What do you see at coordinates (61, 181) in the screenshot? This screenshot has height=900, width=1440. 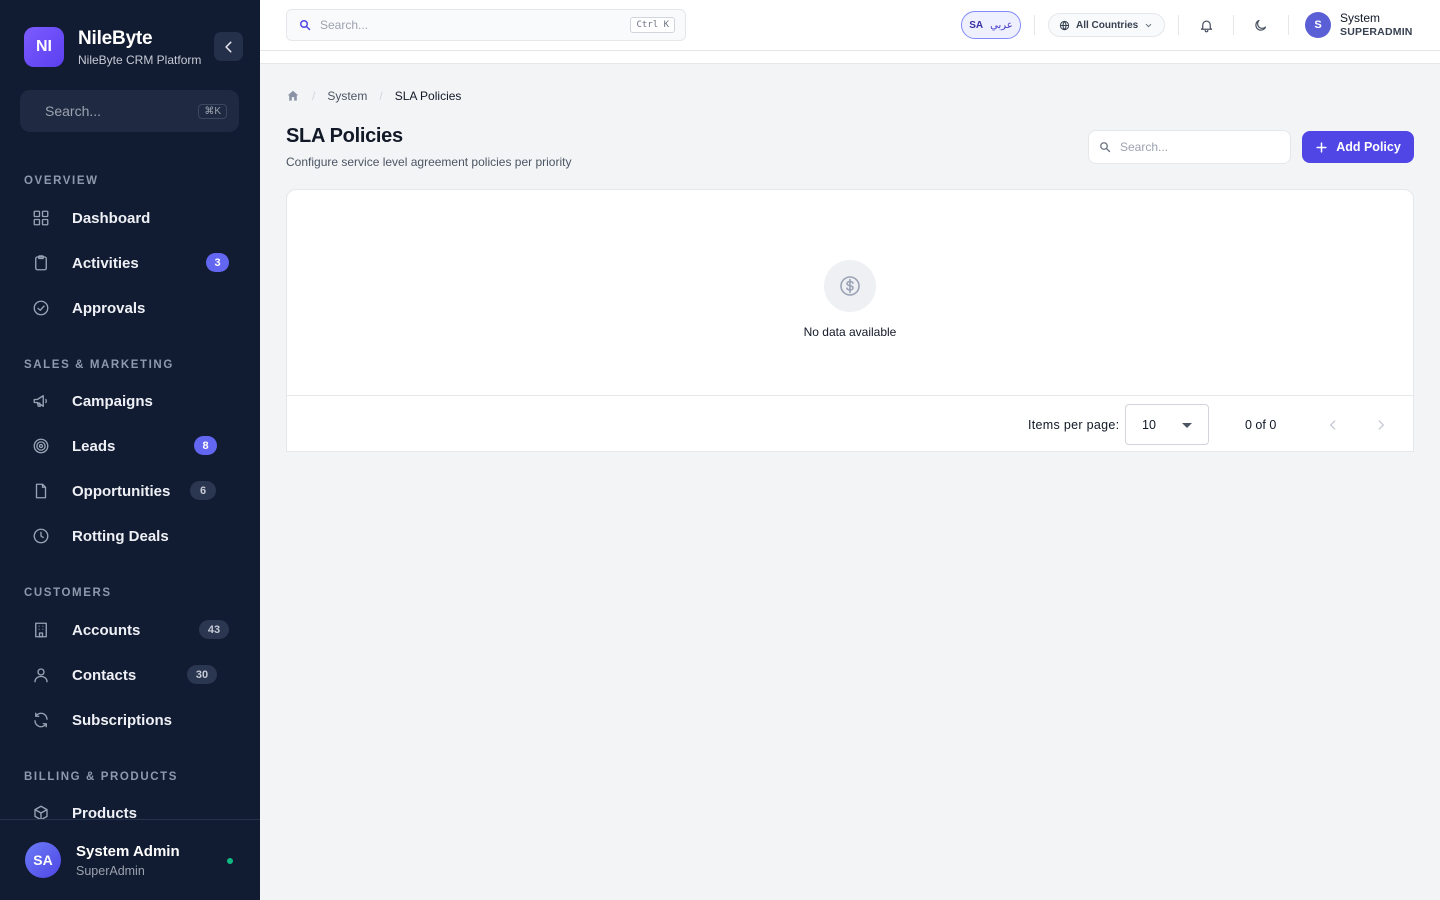 I see `section-overview: OVERVIEW` at bounding box center [61, 181].